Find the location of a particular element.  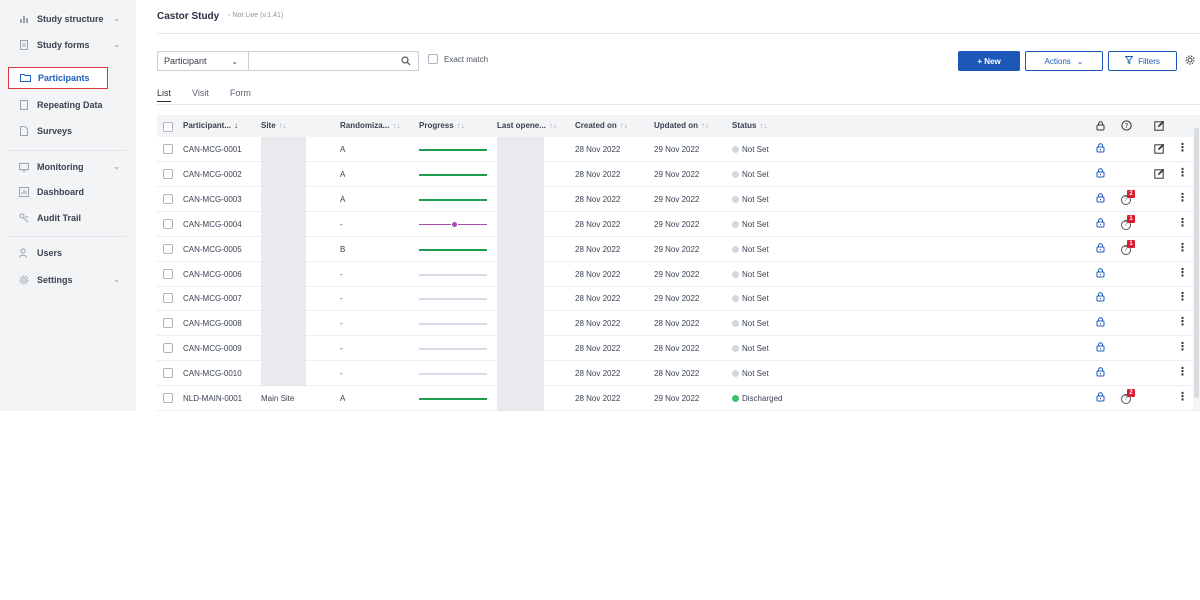

participant-id: NLD-MAIN-0001 is located at coordinates (212, 398).